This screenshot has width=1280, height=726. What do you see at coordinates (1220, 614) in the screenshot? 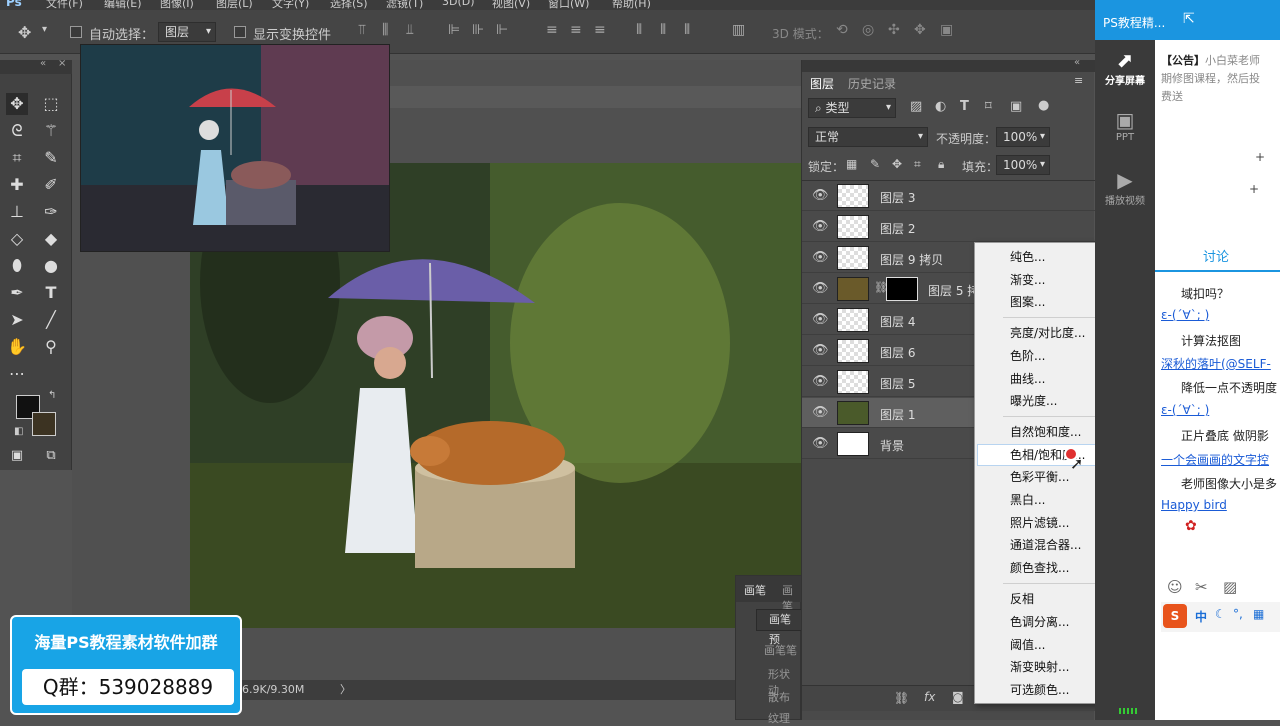
I see `moon-icon: ☾` at bounding box center [1220, 614].